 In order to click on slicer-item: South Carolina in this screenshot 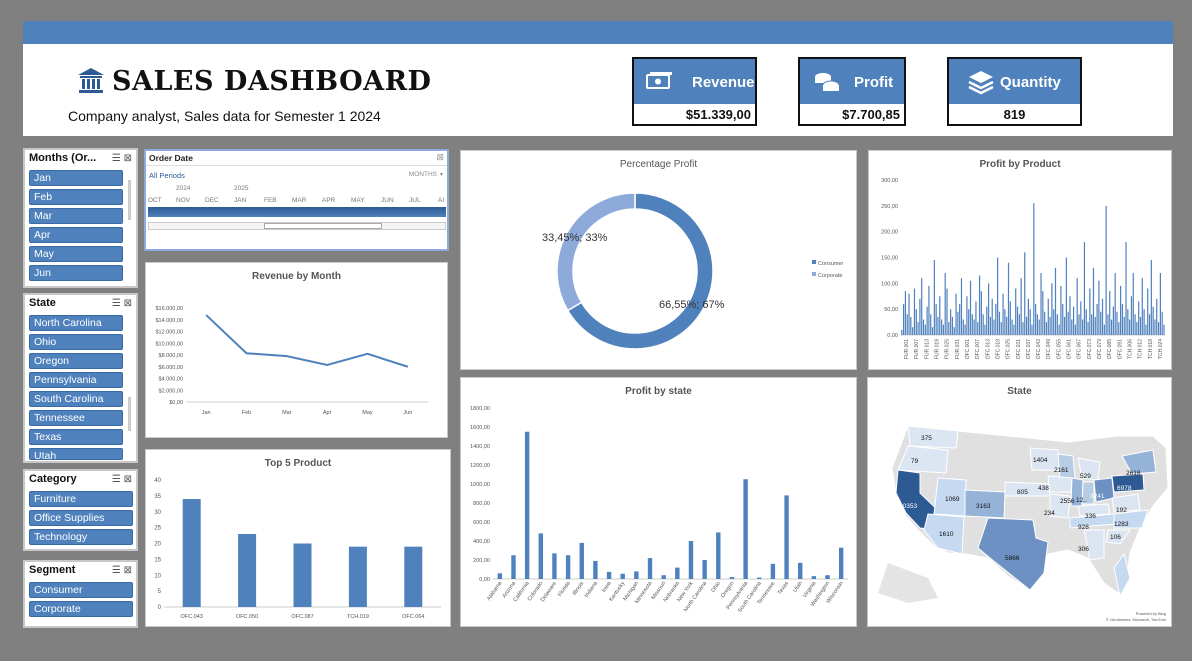, I will do `click(76, 399)`.